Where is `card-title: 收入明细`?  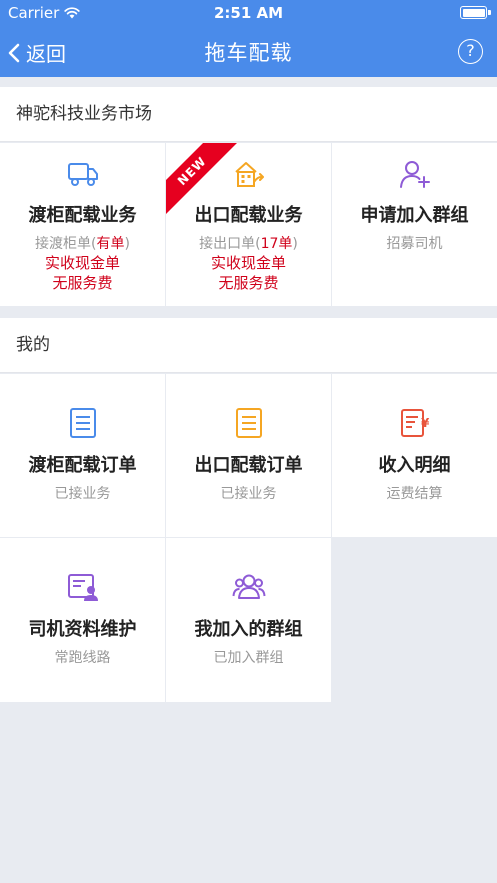 card-title: 收入明细 is located at coordinates (414, 465).